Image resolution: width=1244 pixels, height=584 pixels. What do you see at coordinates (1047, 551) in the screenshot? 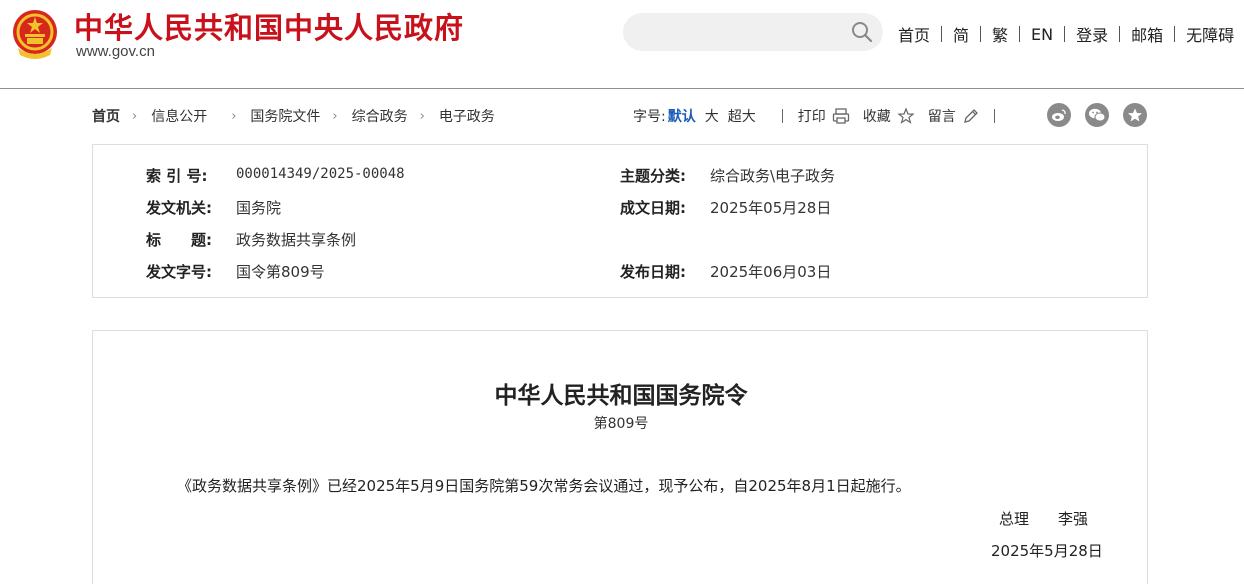
I see `document-date: 2025年5月28日` at bounding box center [1047, 551].